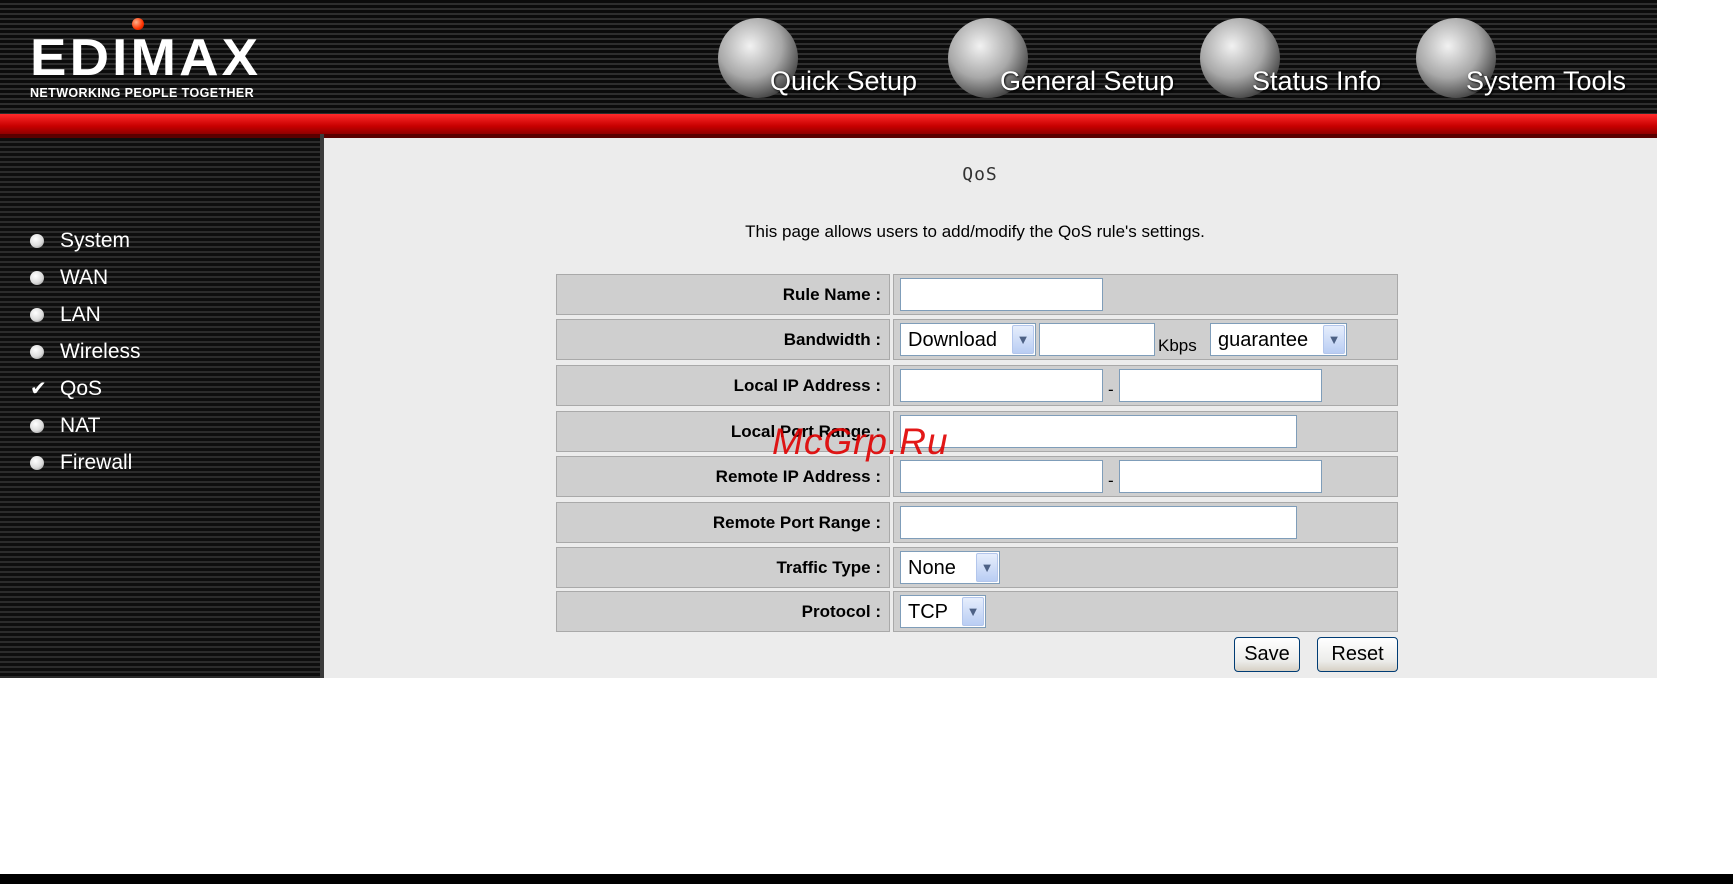 The width and height of the screenshot is (1733, 884). Describe the element at coordinates (828, 124) in the screenshot. I see `header-red-stripe` at that location.